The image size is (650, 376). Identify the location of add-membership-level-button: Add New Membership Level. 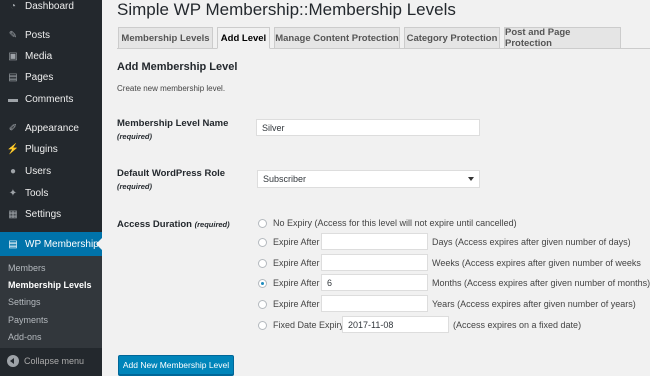
(176, 365).